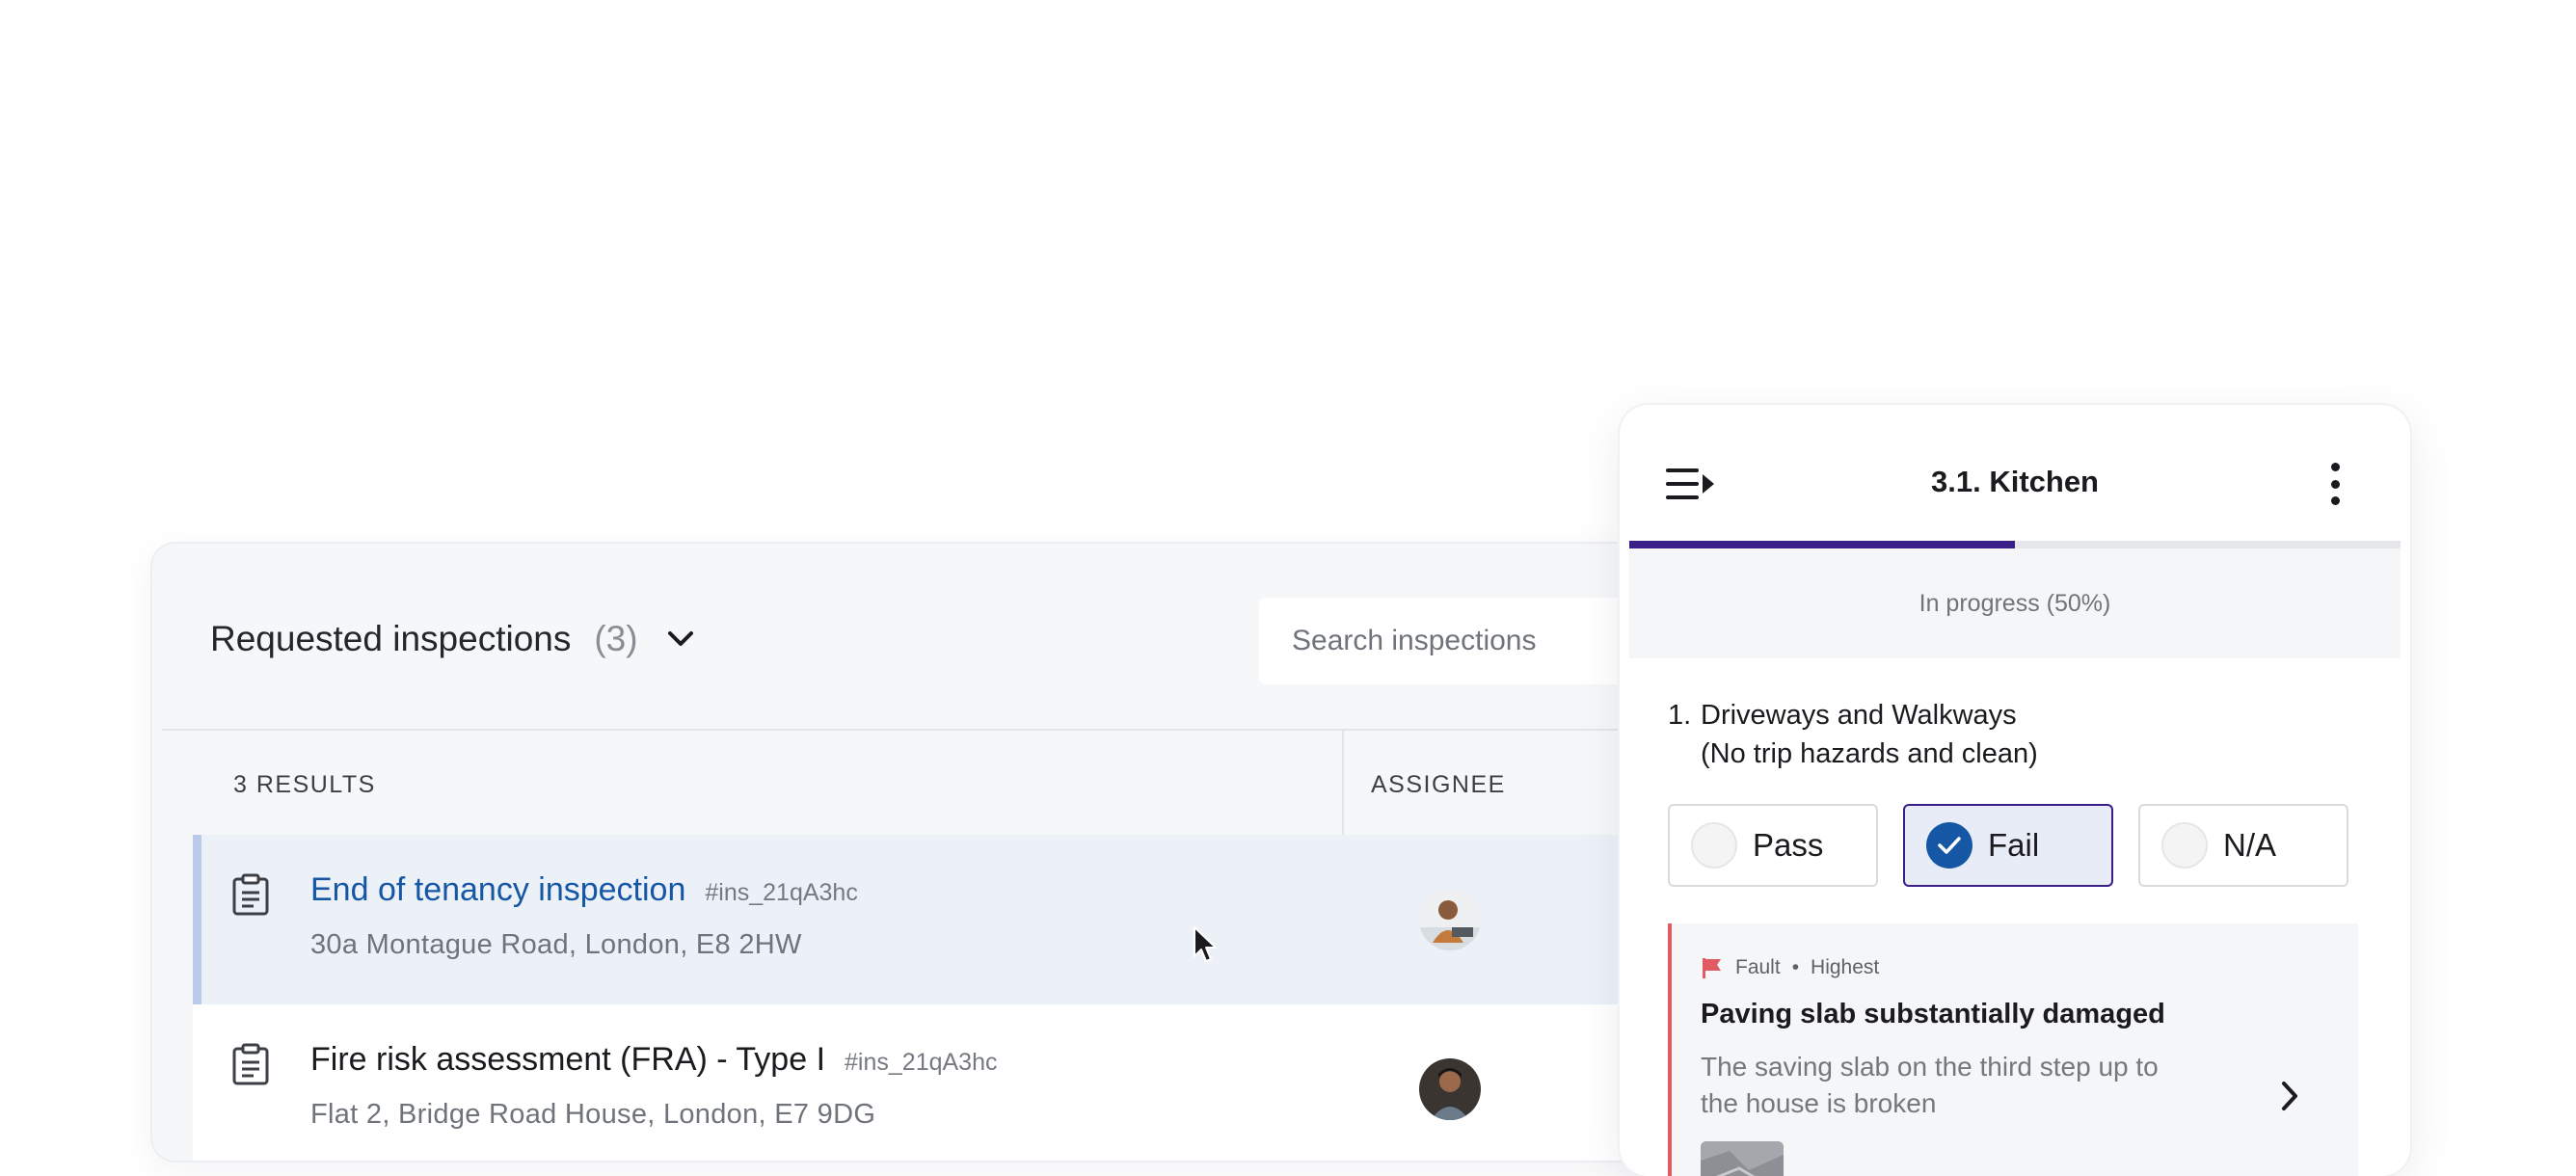  Describe the element at coordinates (1822, 544) in the screenshot. I see `progress-bar-fill` at that location.